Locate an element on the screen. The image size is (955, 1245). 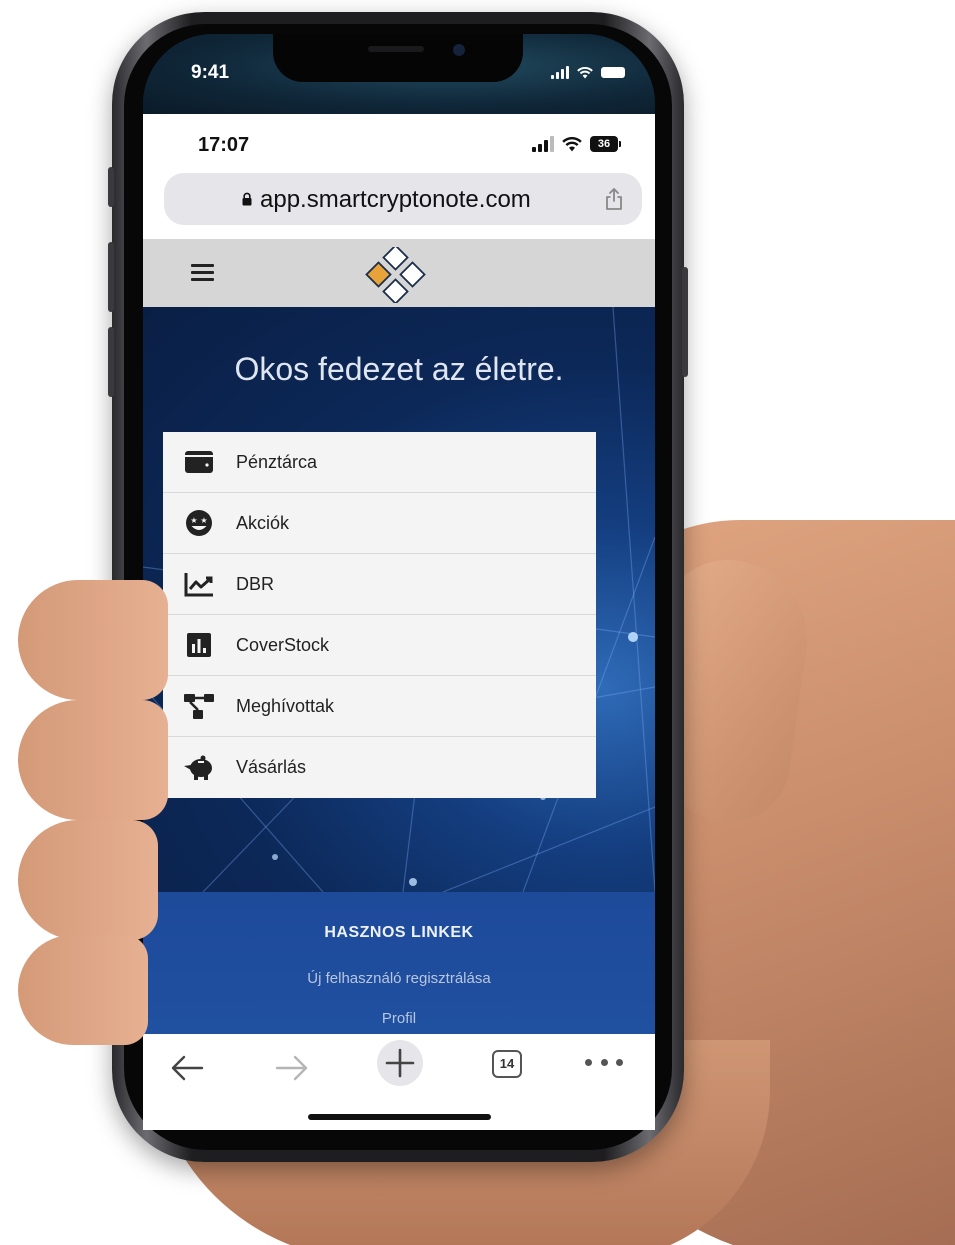
device-status-bar: 9:41 is located at coordinates (399, 74).